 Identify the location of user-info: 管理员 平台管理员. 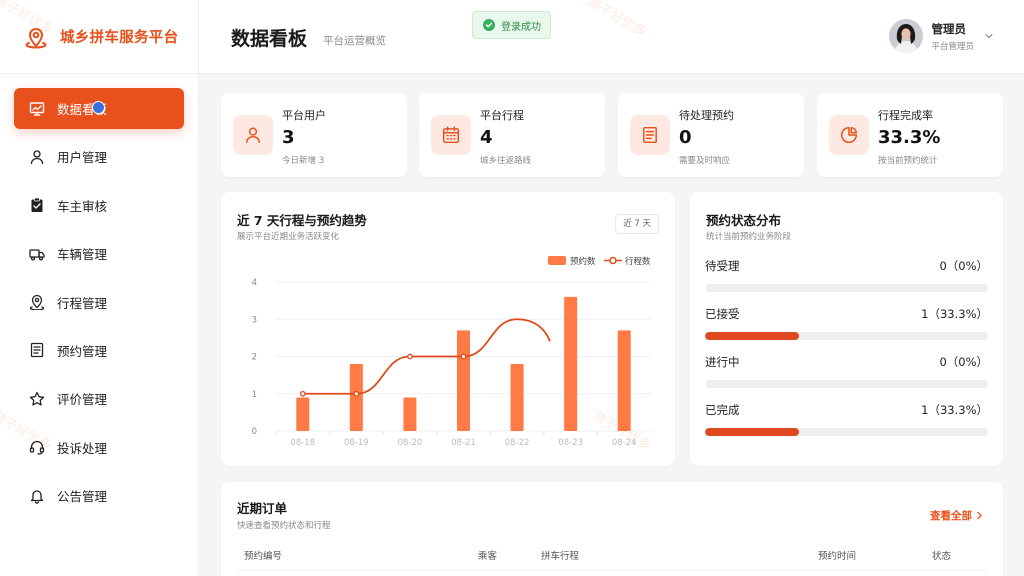
(952, 36).